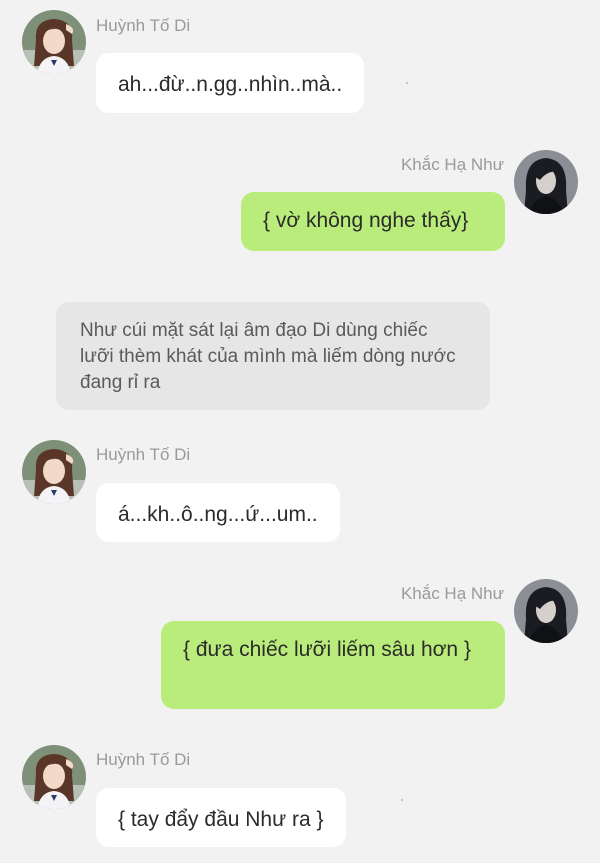 This screenshot has height=863, width=600. Describe the element at coordinates (218, 512) in the screenshot. I see `message-bubble-incoming: á...kh..ô..ng...ứ...um..` at that location.